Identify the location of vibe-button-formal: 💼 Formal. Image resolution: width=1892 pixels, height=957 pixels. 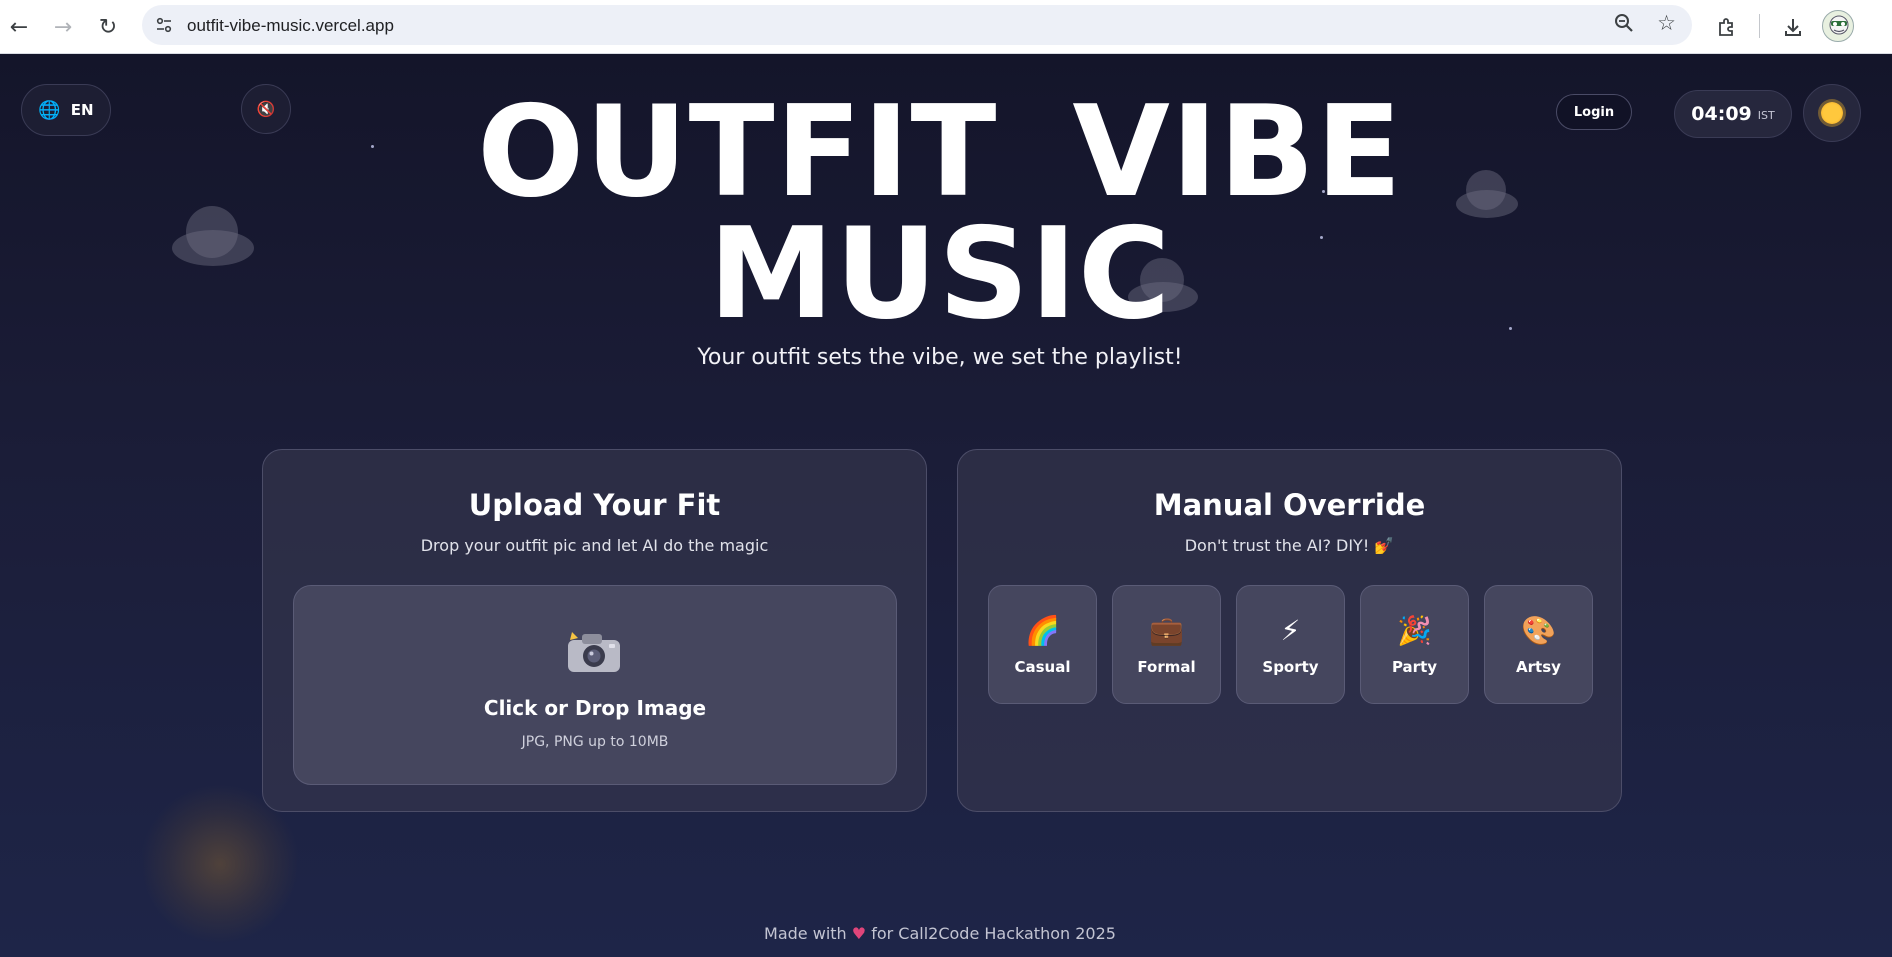
(1166, 644).